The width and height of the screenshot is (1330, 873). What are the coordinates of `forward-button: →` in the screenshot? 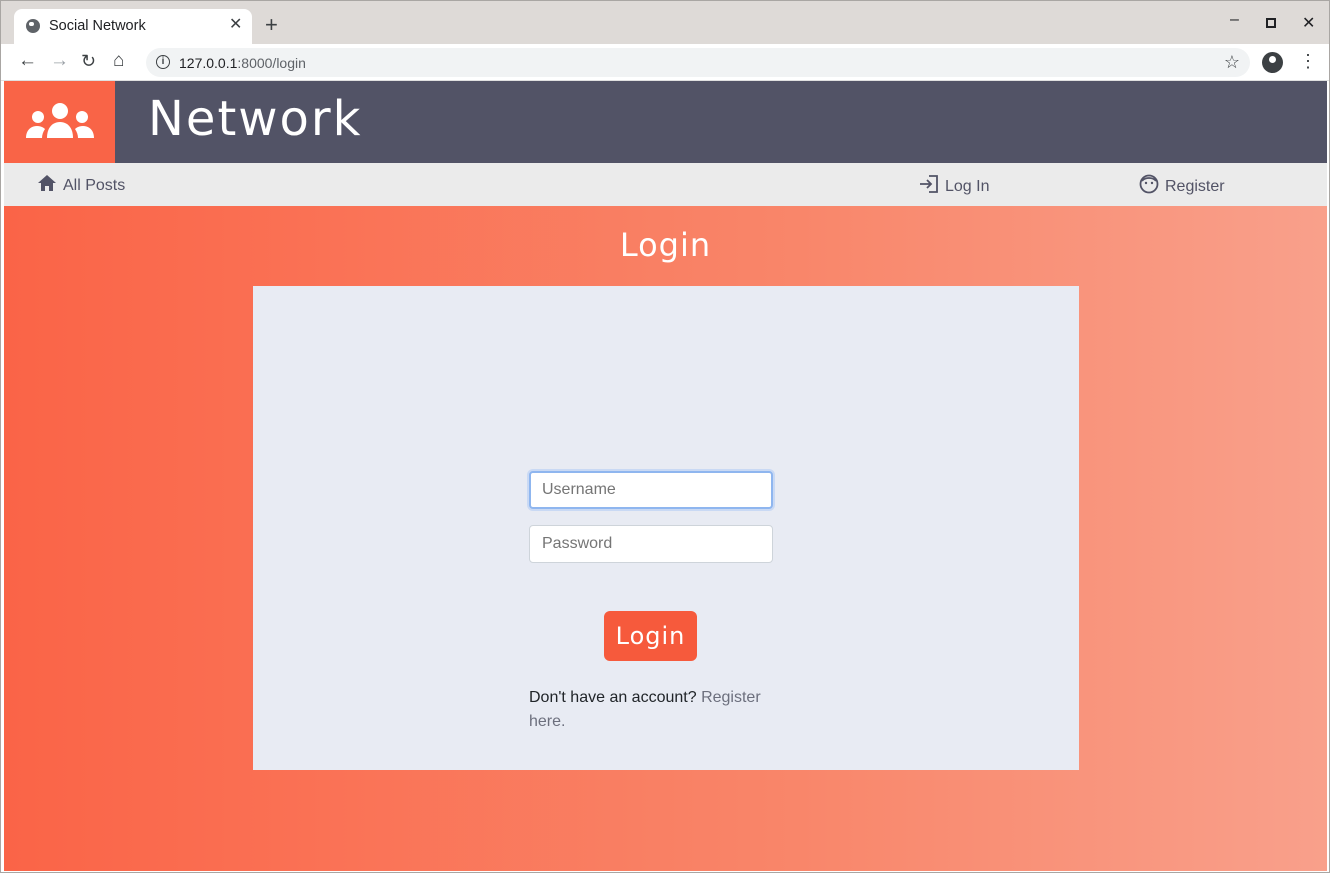 It's located at (59, 61).